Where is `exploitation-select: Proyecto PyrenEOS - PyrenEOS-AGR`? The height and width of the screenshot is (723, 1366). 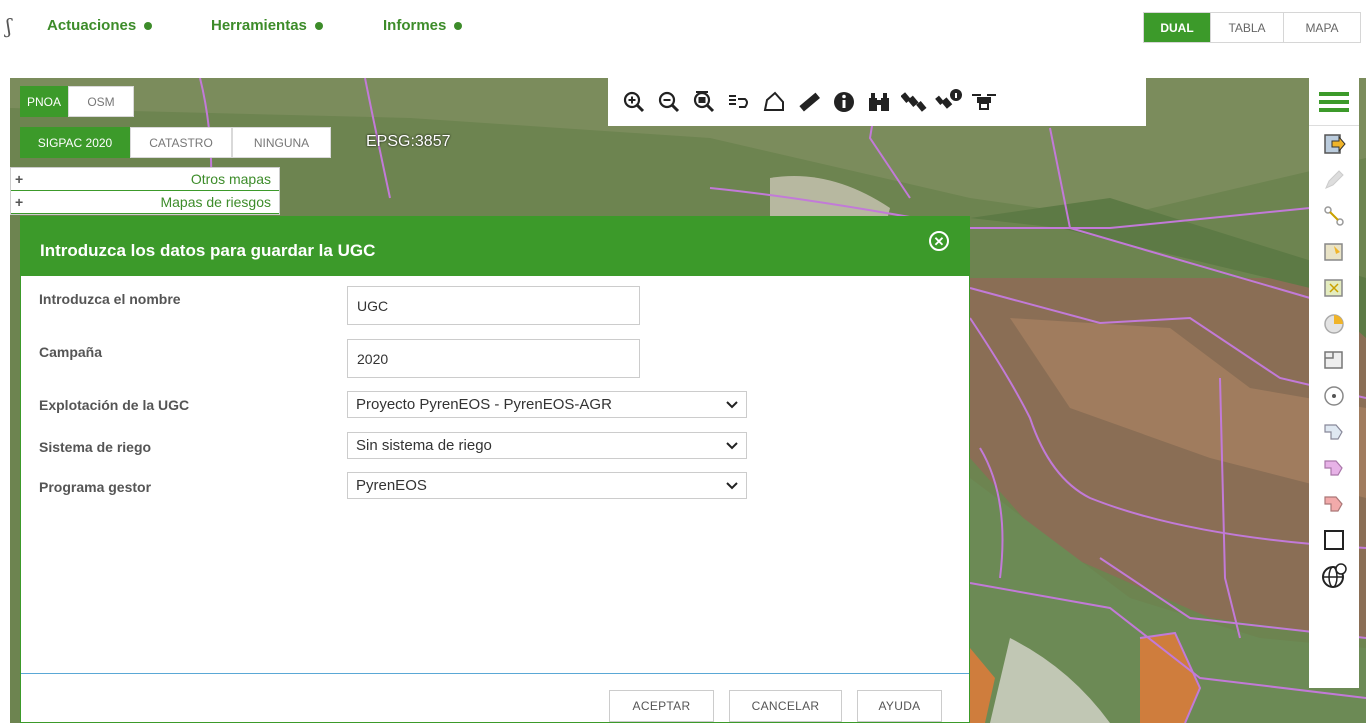
exploitation-select: Proyecto PyrenEOS - PyrenEOS-AGR is located at coordinates (547, 404).